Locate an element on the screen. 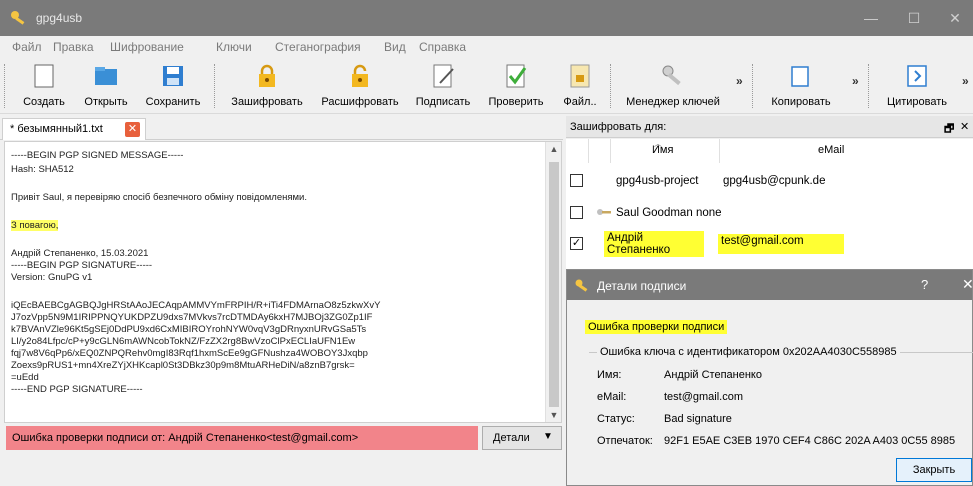  quote-button: Цитировать is located at coordinates (917, 86).